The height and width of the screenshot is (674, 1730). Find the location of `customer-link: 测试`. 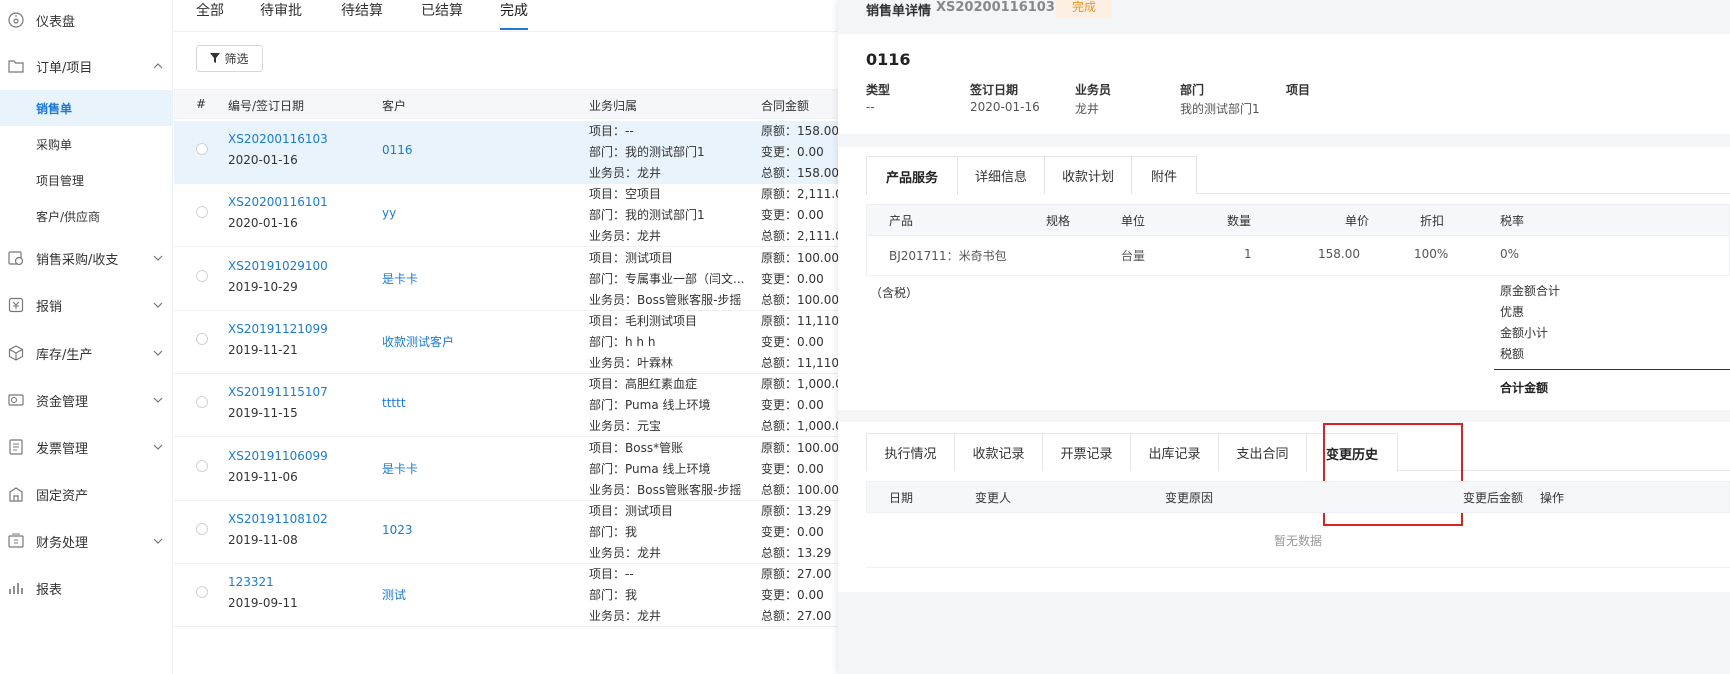

customer-link: 测试 is located at coordinates (394, 594).